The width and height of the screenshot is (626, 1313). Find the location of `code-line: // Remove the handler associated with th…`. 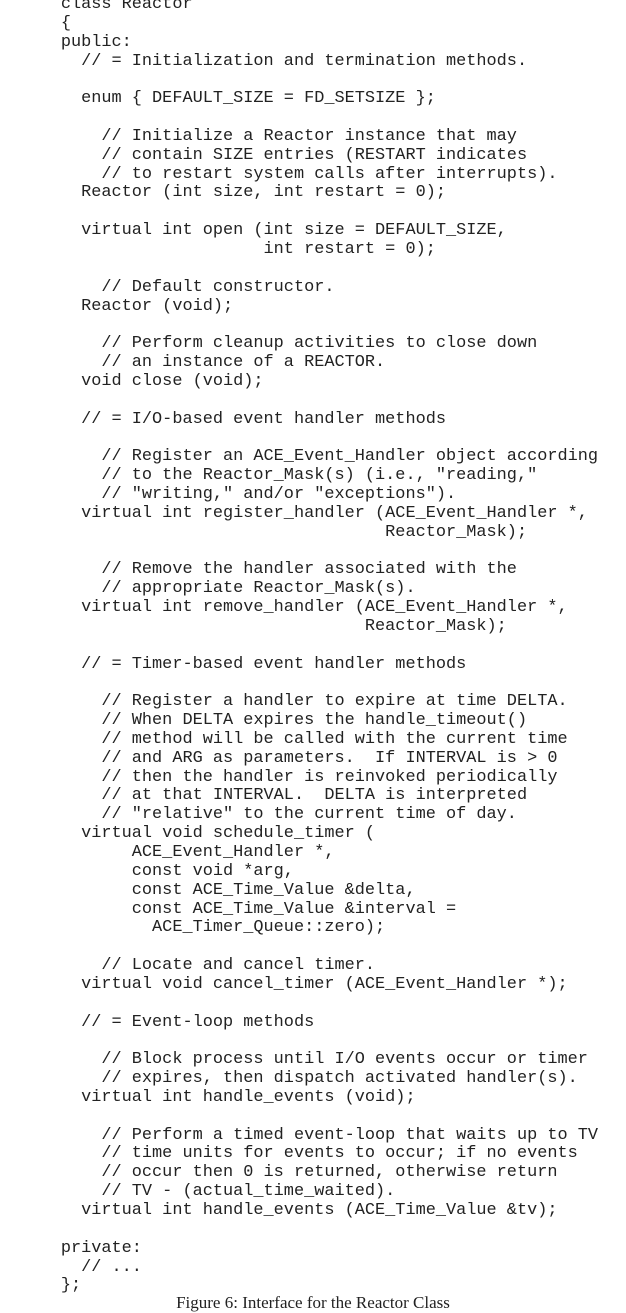

code-line: // Remove the handler associated with th… is located at coordinates (258, 570).